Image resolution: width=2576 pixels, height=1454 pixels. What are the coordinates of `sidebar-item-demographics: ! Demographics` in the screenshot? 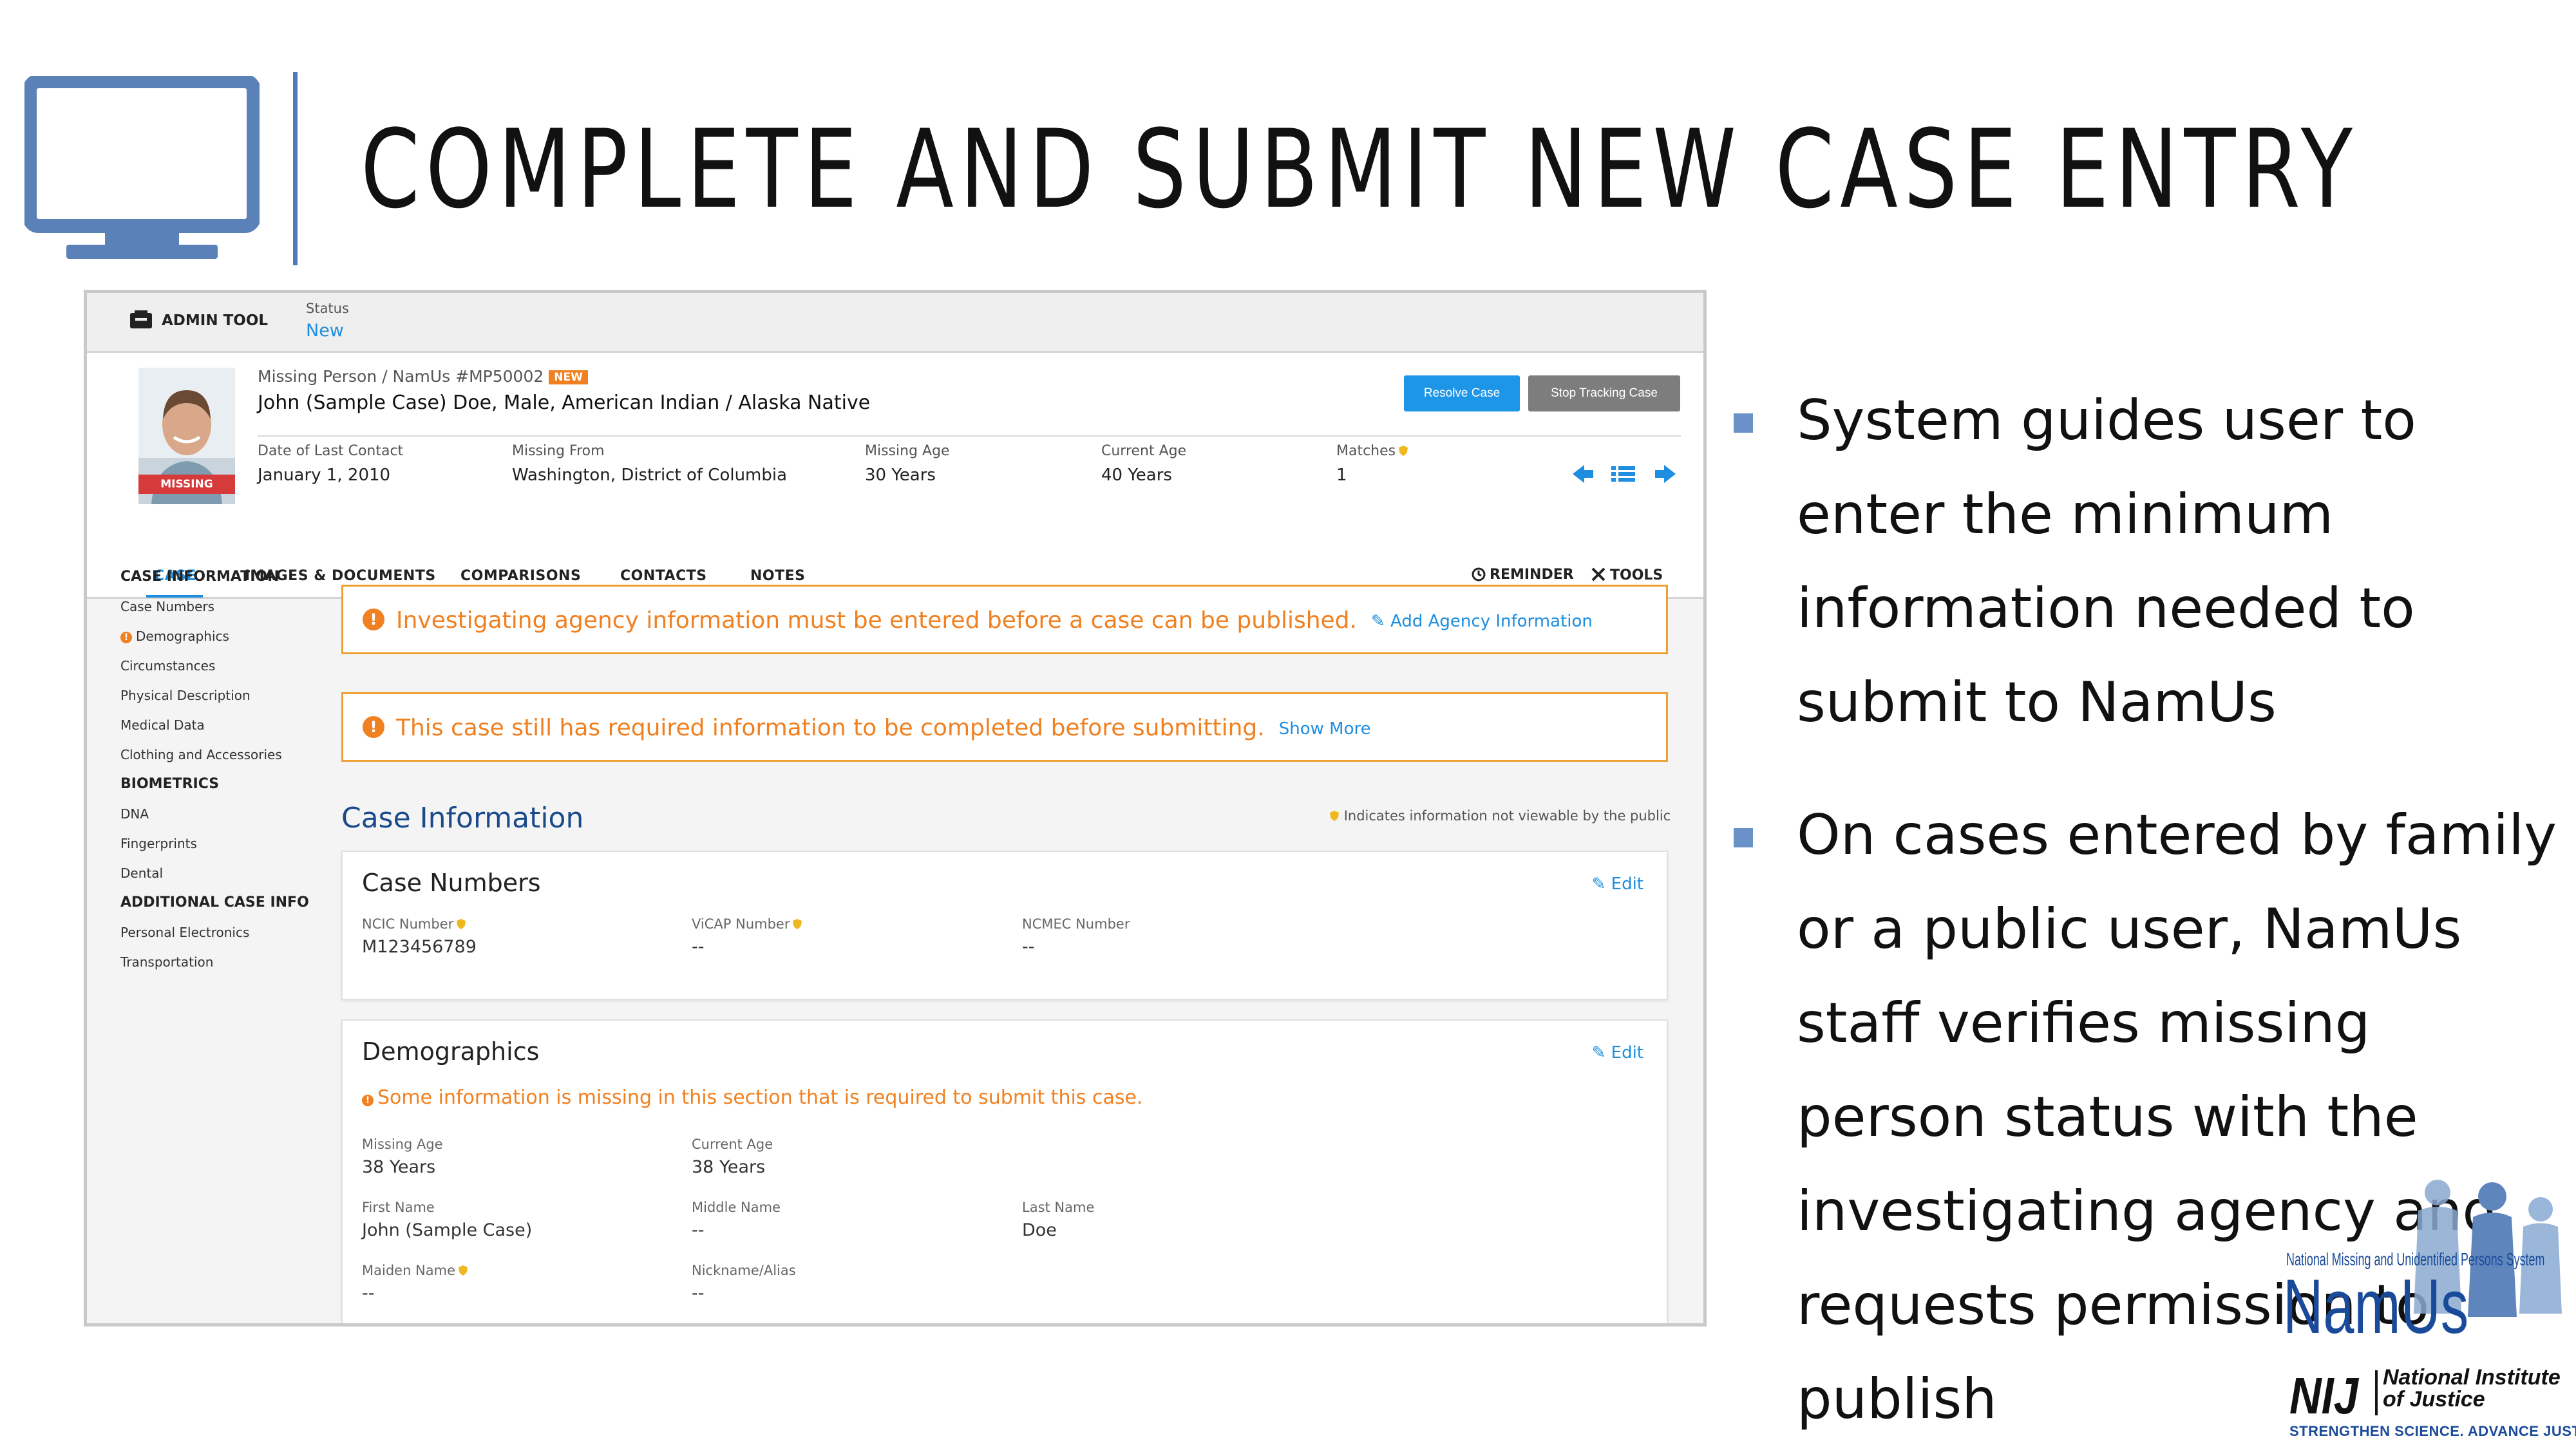 It's located at (217, 636).